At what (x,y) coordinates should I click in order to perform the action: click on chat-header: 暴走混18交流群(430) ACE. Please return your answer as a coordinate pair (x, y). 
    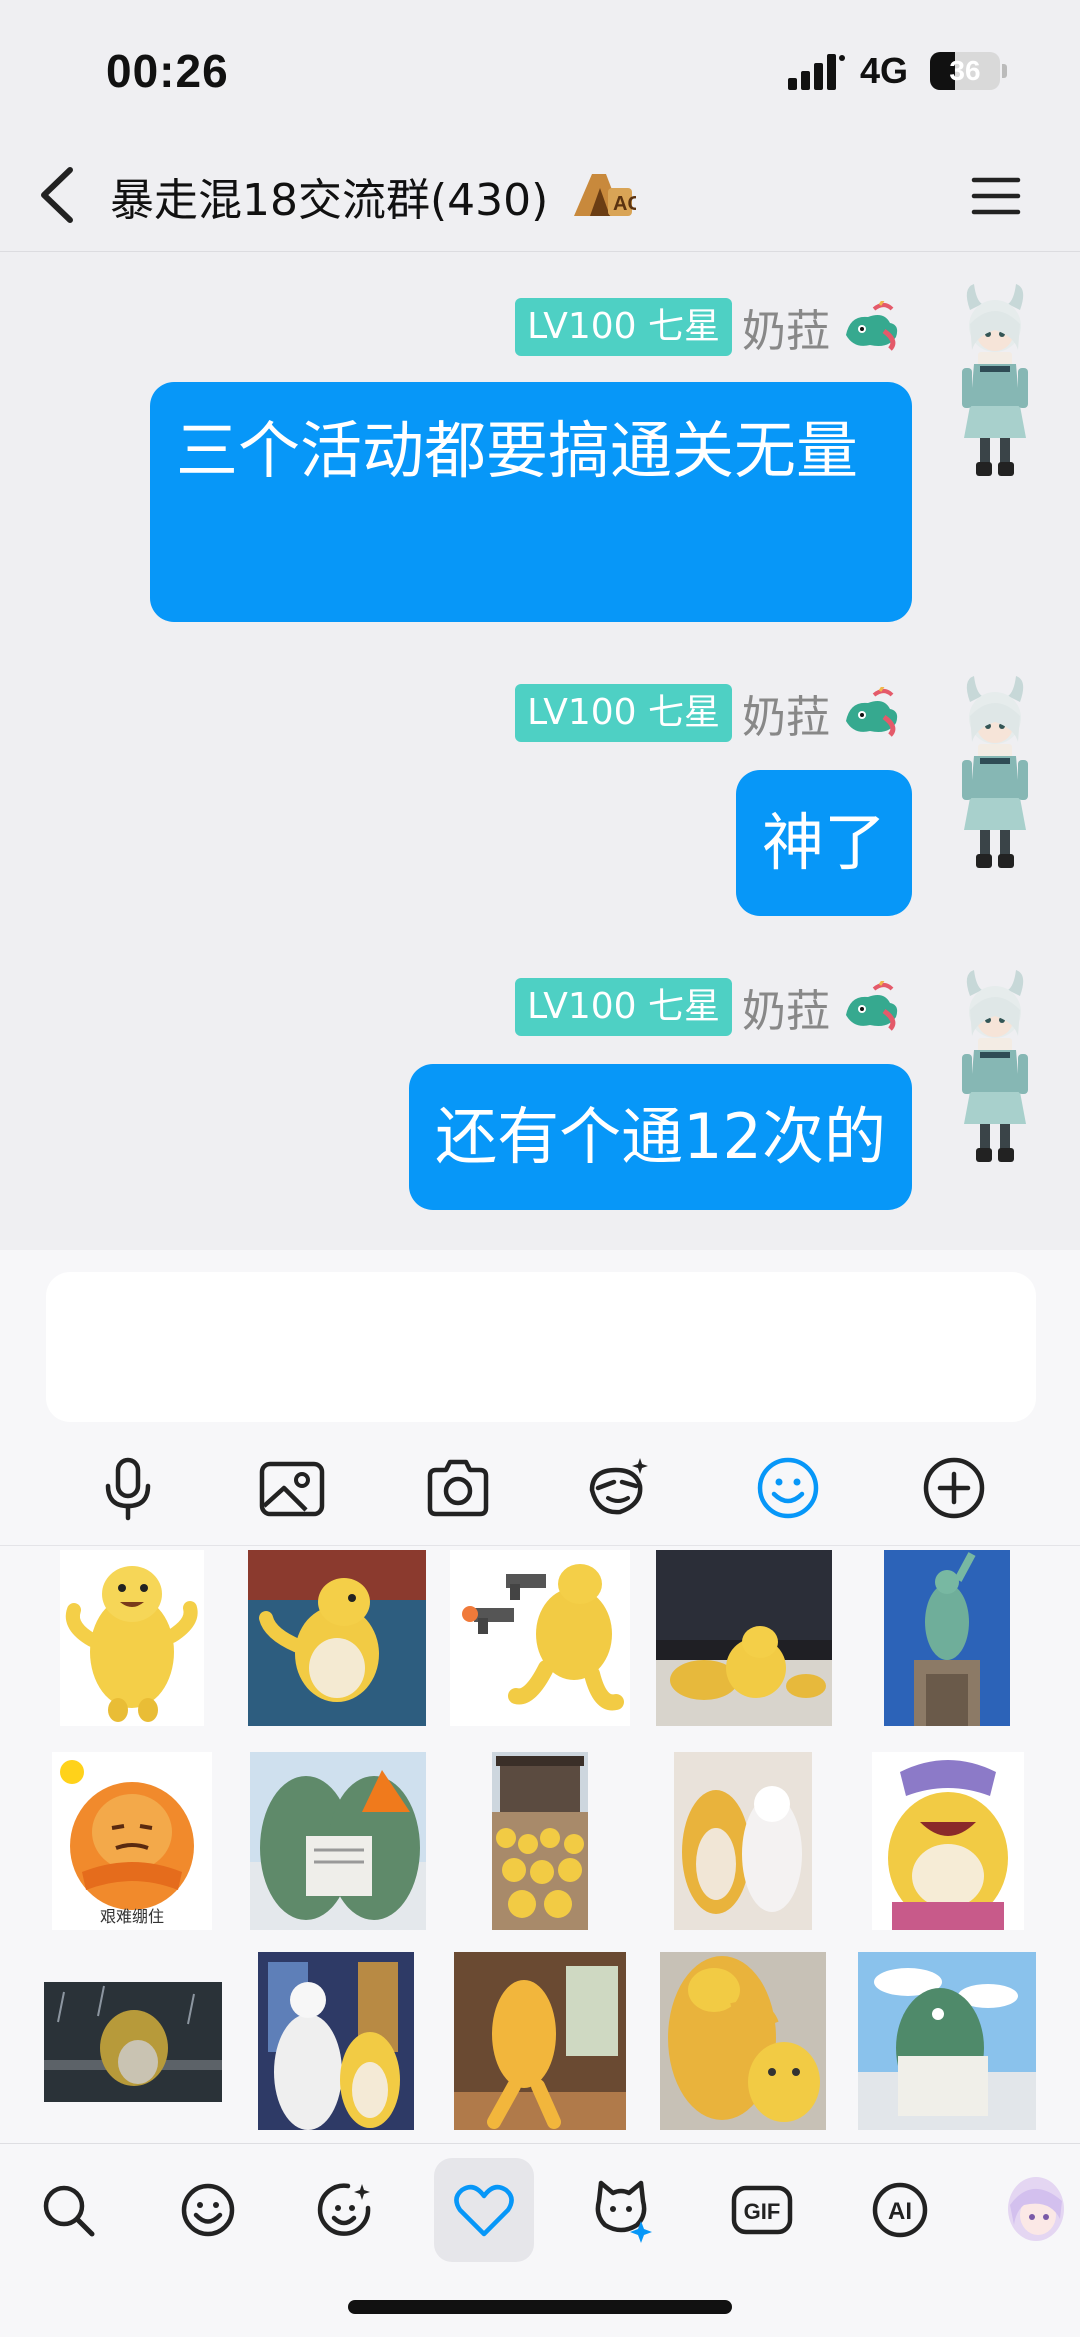
    Looking at the image, I should click on (540, 196).